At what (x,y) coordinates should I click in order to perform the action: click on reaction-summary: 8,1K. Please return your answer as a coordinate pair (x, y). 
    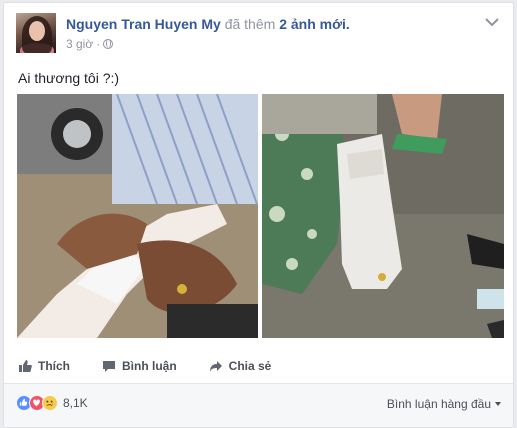
    Looking at the image, I should click on (52, 403).